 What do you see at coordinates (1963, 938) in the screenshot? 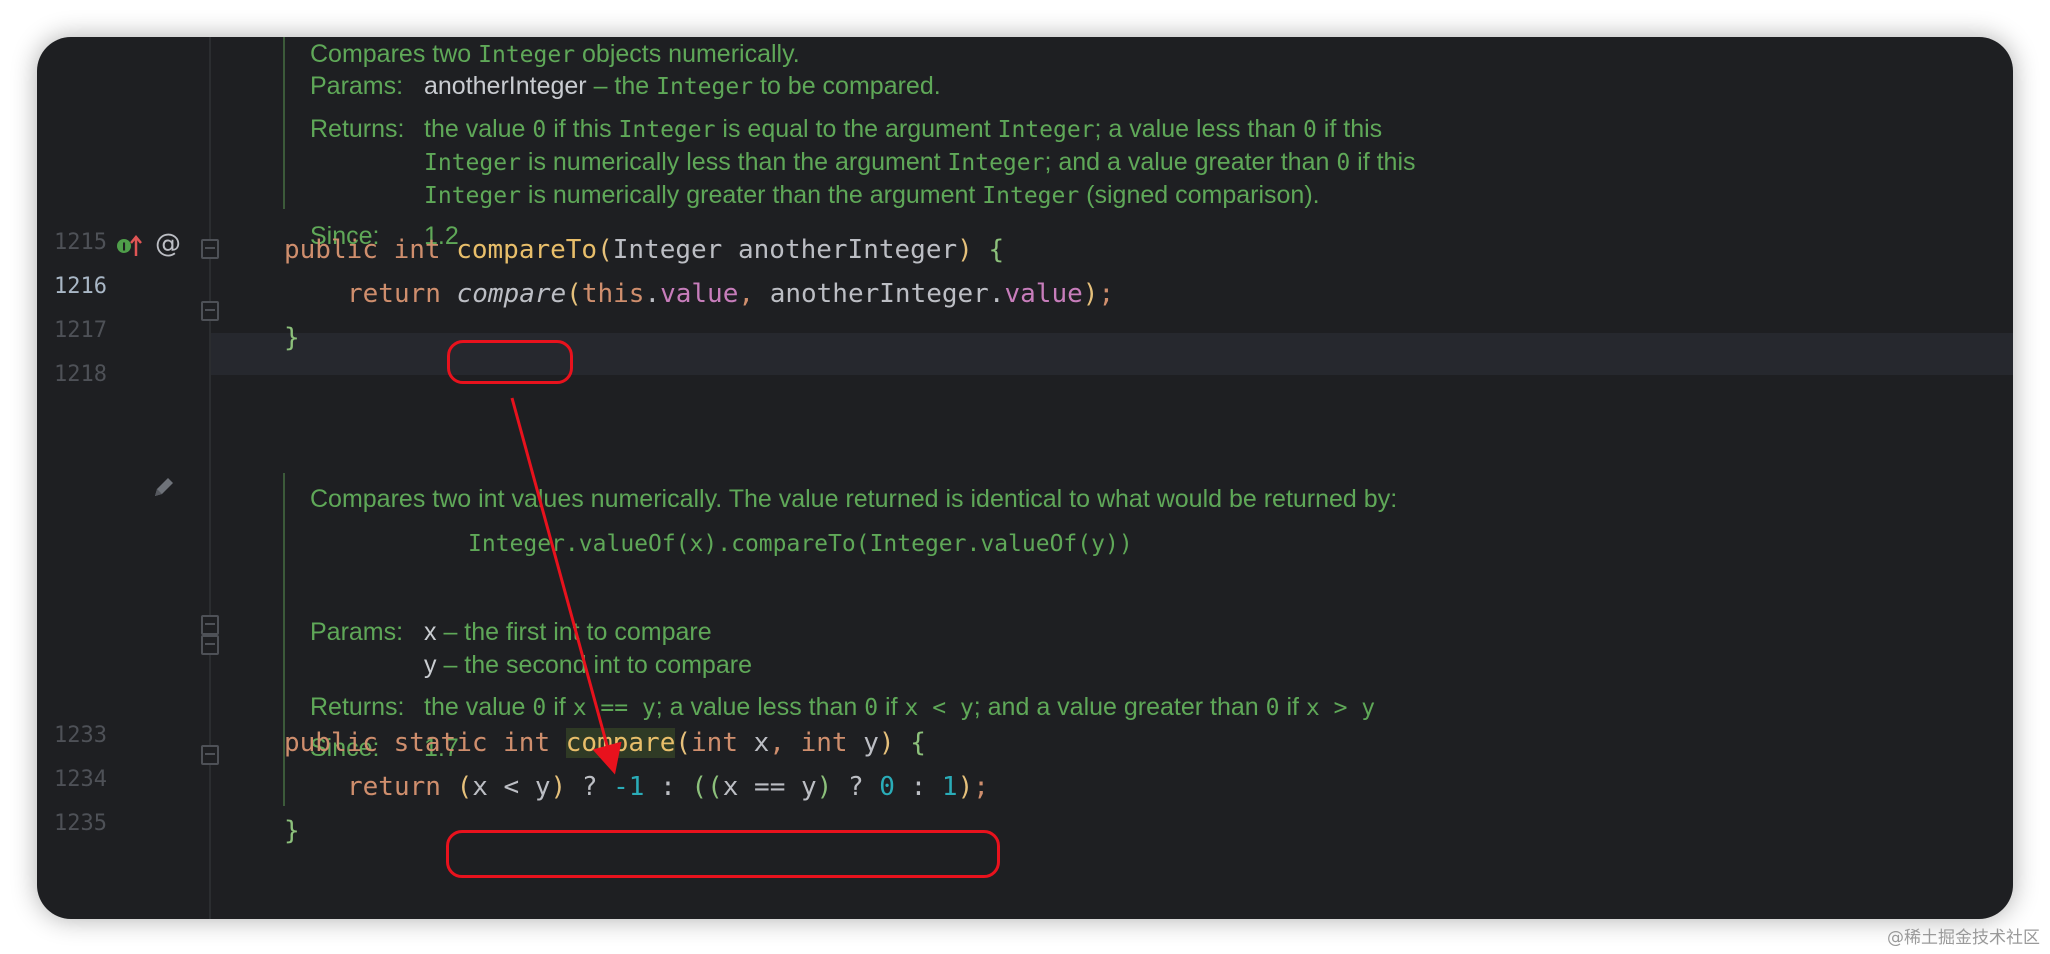
I see `watermark: @稀土掘金技术社区` at bounding box center [1963, 938].